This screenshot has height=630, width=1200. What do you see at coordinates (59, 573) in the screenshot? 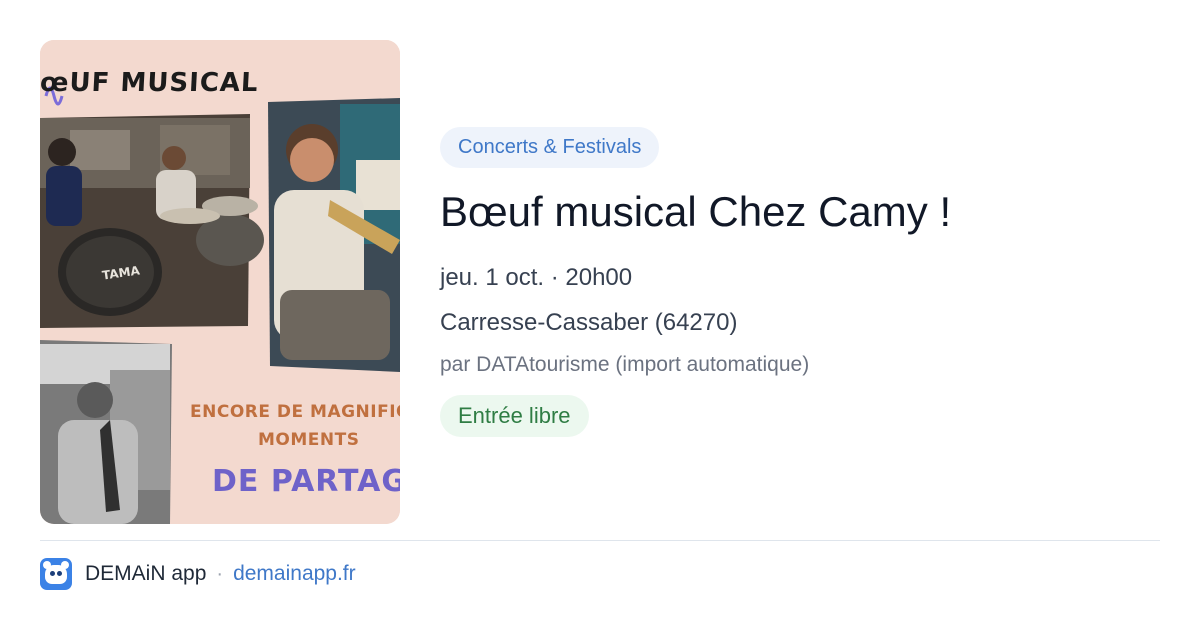
I see `logo-right-eye` at bounding box center [59, 573].